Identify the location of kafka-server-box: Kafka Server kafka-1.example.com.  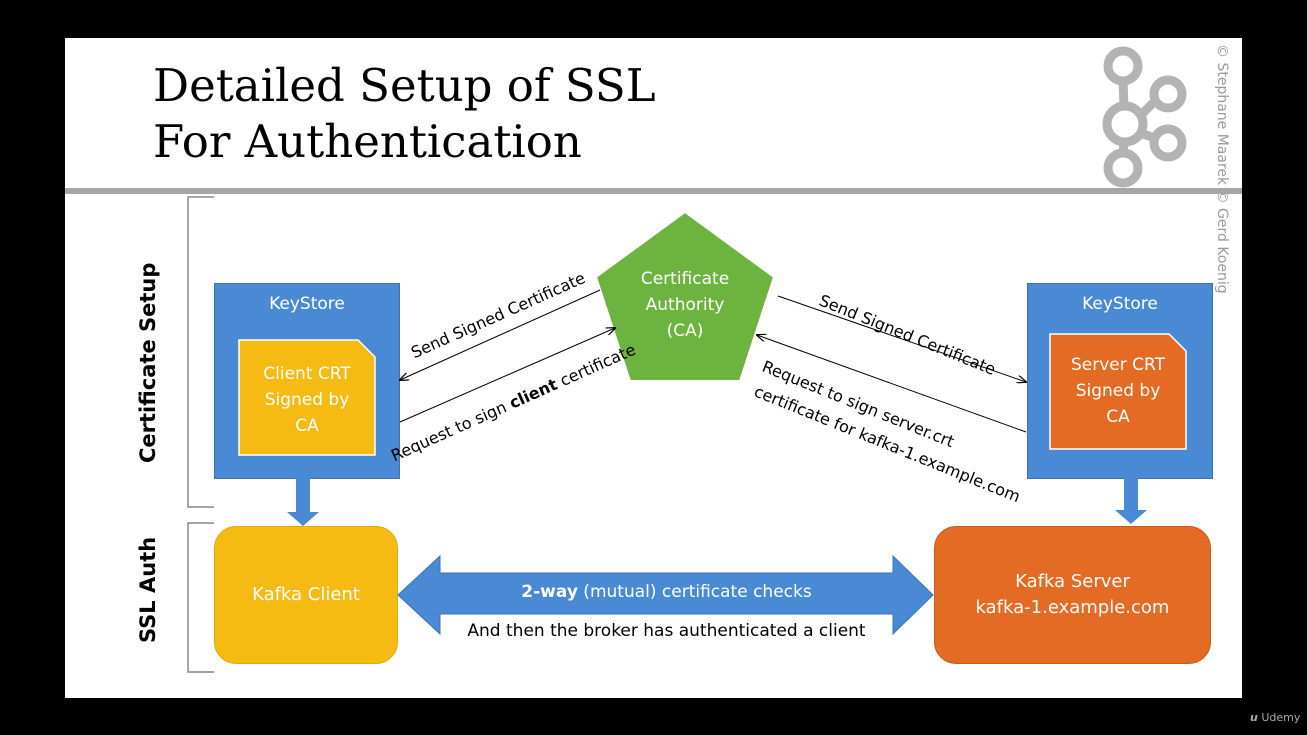
(1072, 595).